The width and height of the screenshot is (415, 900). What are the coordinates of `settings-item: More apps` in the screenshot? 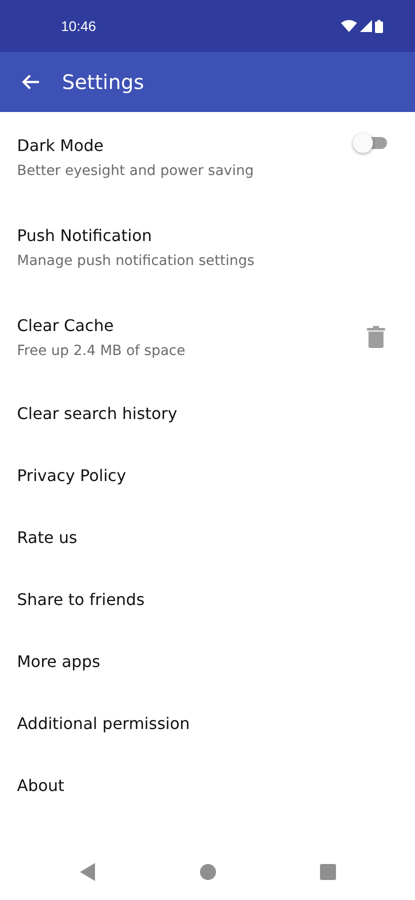 It's located at (207, 661).